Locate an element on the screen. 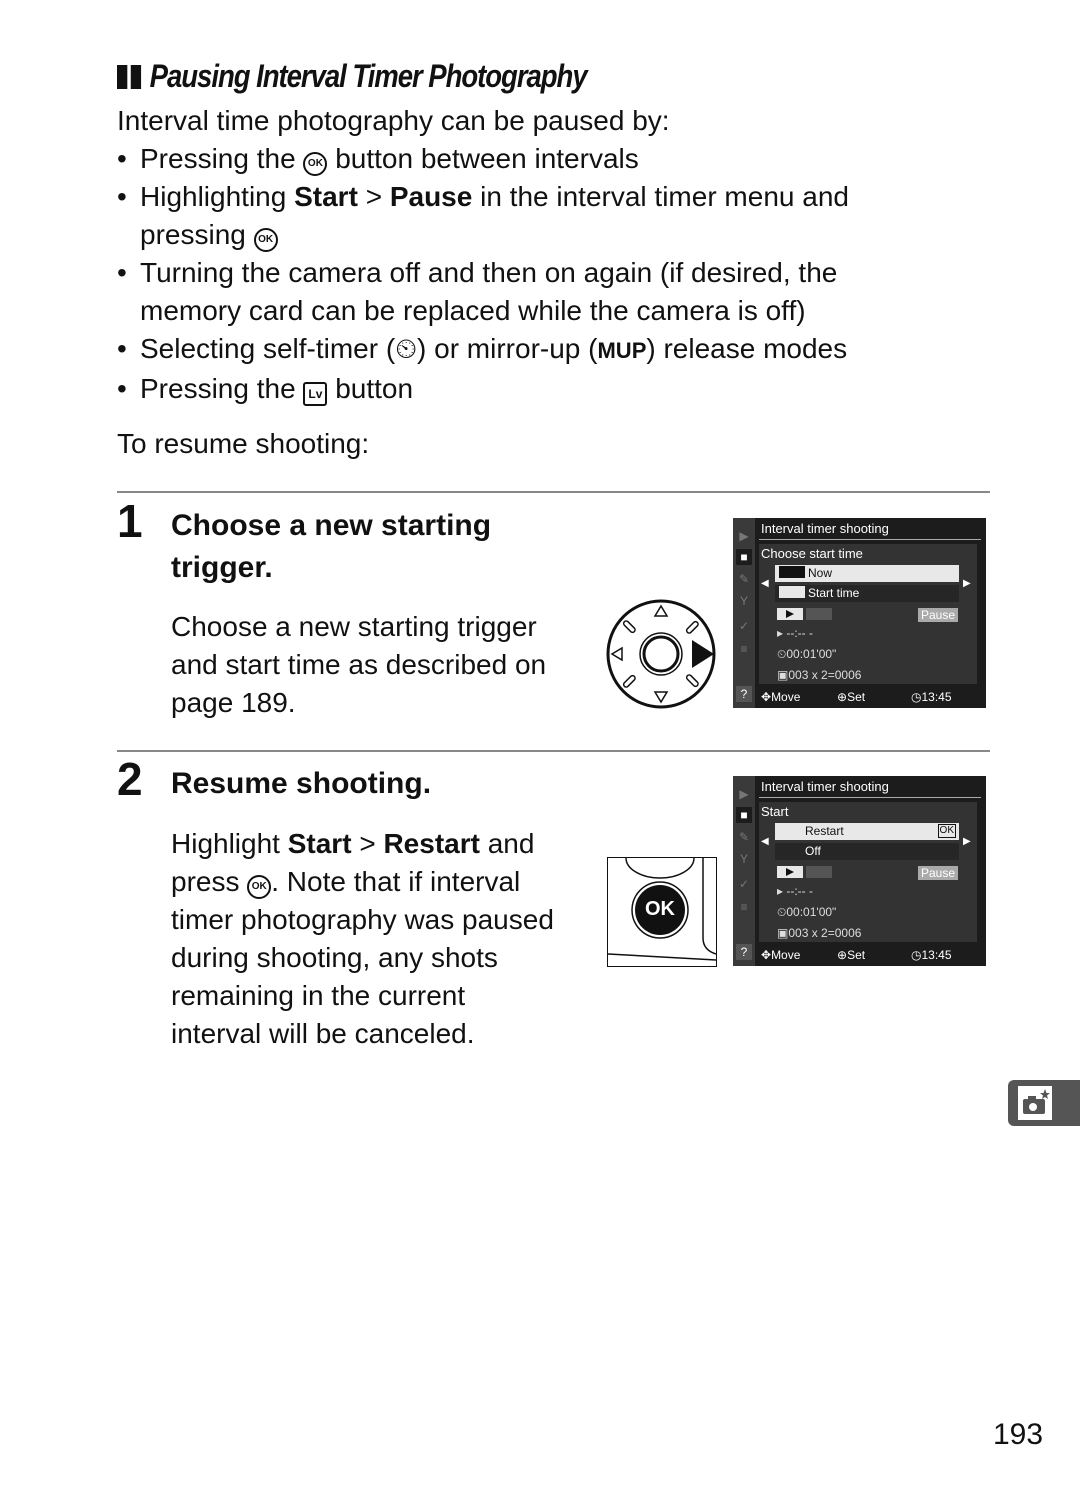  option-label: Start time is located at coordinates (834, 593).